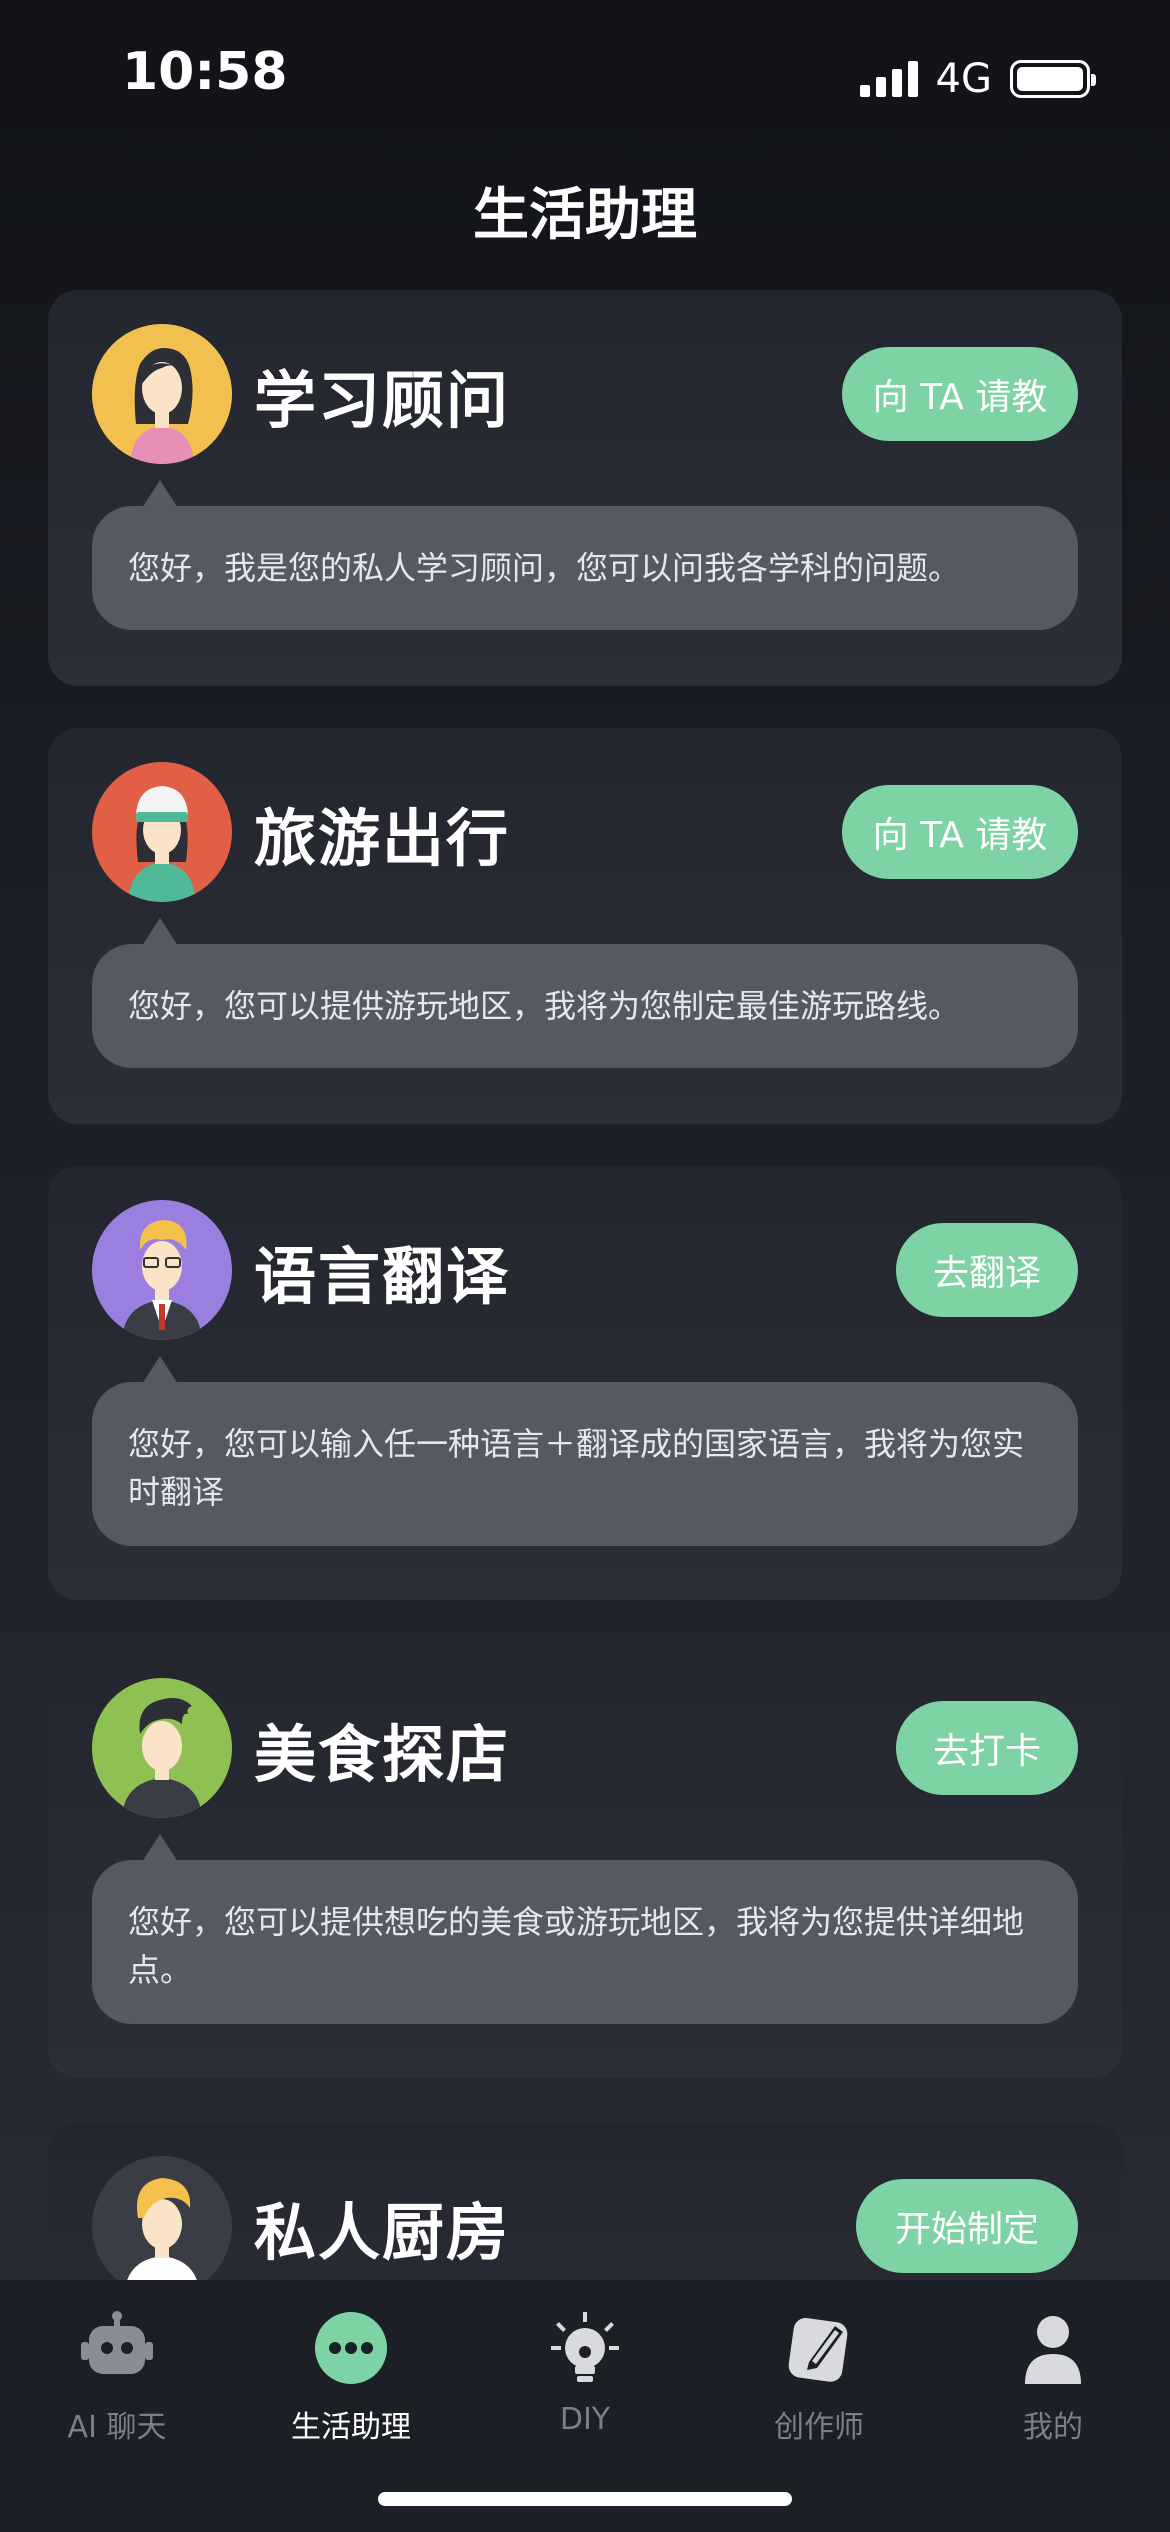 Image resolution: width=1170 pixels, height=2532 pixels. I want to click on tab-mine: 我的, so click(1053, 2376).